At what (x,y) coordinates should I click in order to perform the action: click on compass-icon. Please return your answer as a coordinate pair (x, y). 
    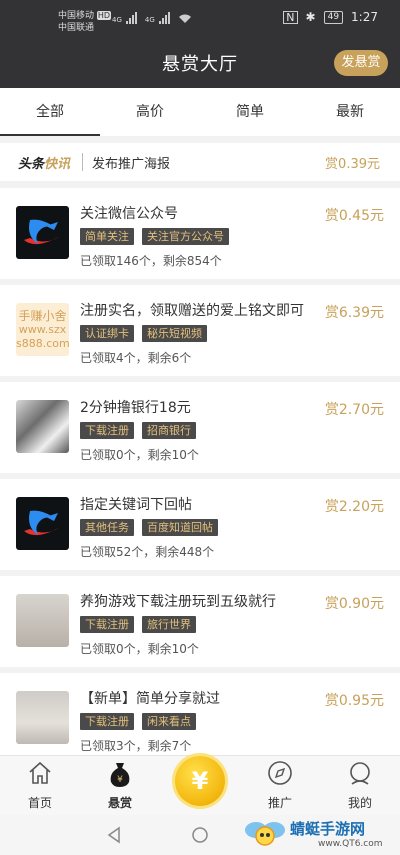
    Looking at the image, I should click on (280, 773).